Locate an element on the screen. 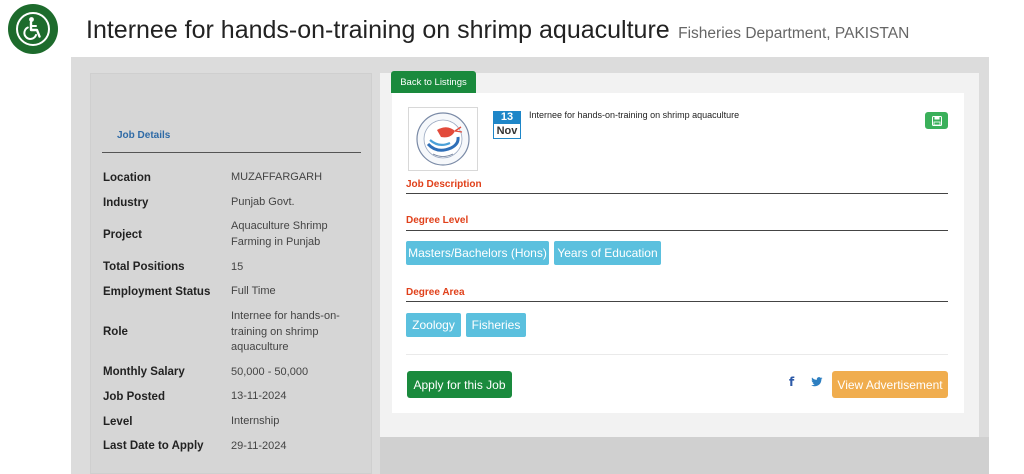 Image resolution: width=1024 pixels, height=474 pixels. degree-area-chip: Zoology is located at coordinates (433, 325).